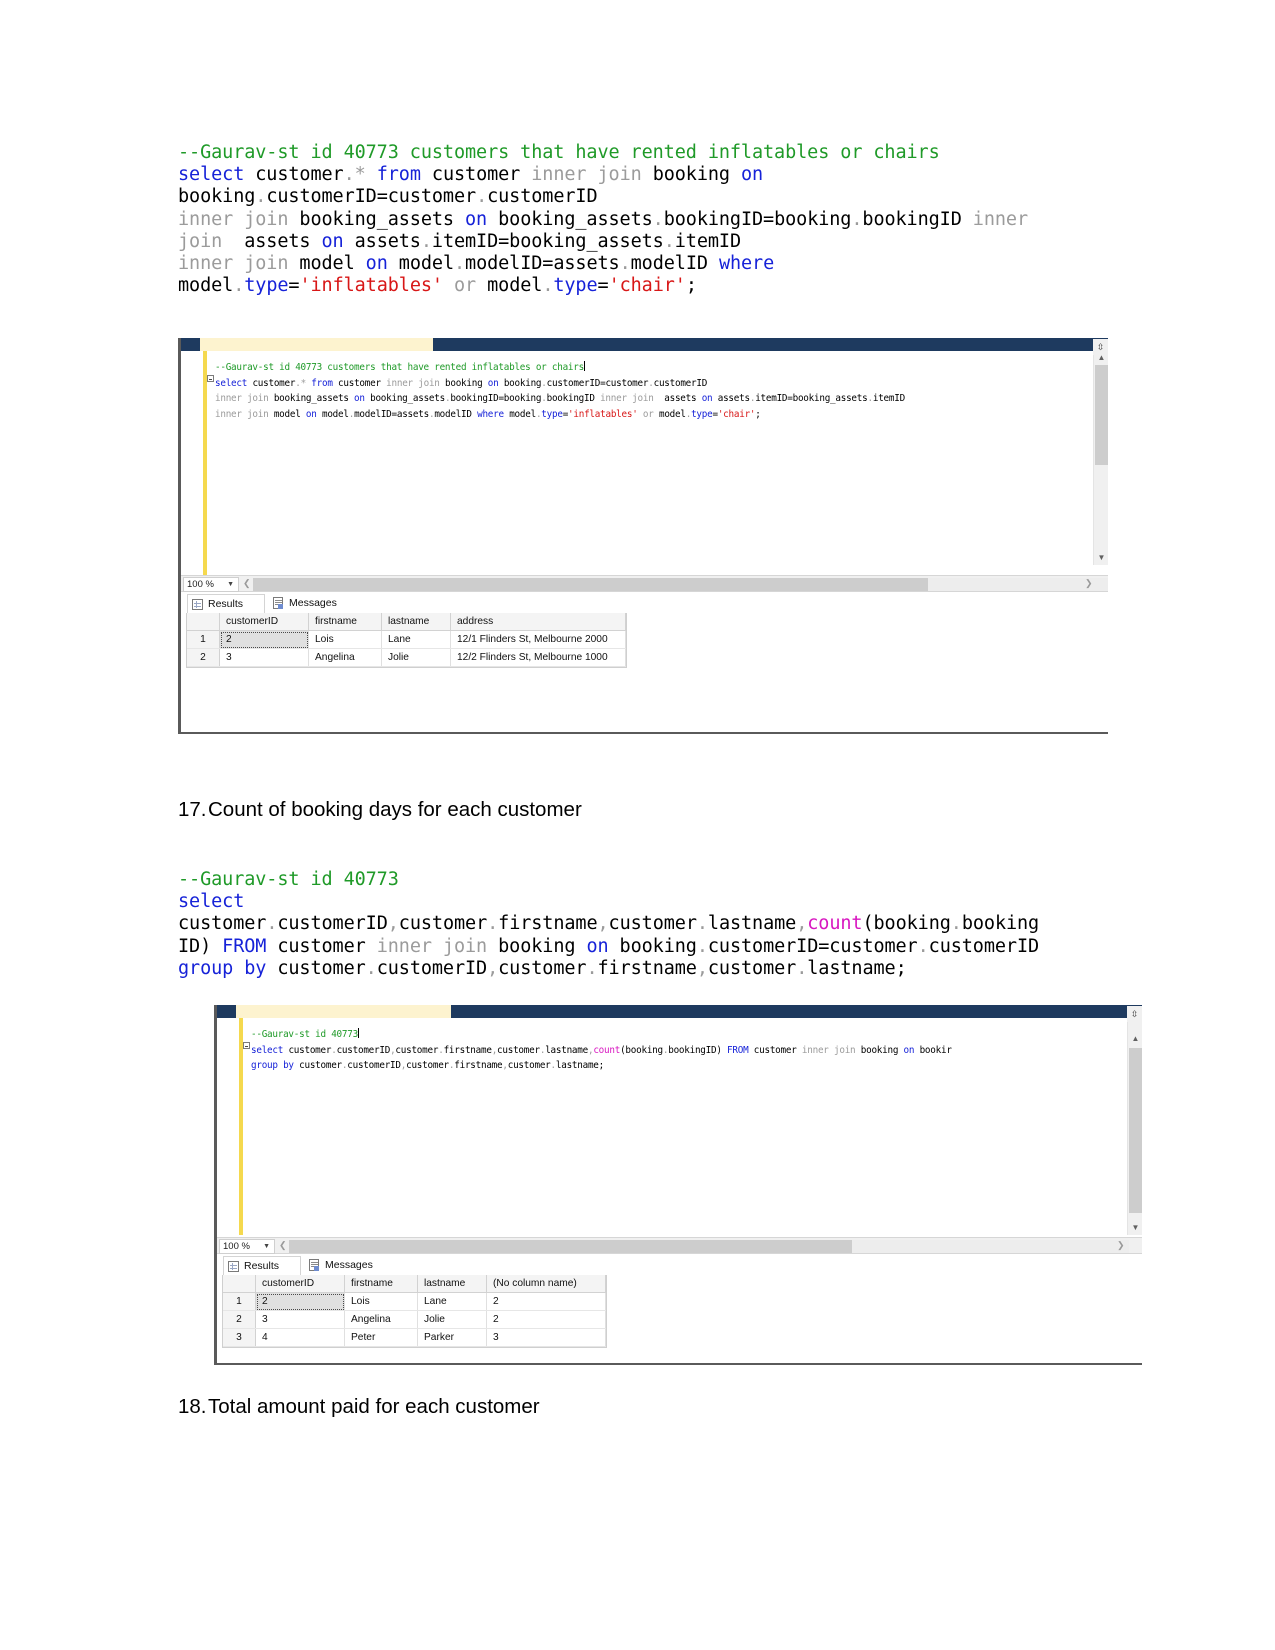 This screenshot has width=1275, height=1650. Describe the element at coordinates (538, 639) in the screenshot. I see `table-cell: 12/1 Flinders St, Melbourne 2000` at that location.